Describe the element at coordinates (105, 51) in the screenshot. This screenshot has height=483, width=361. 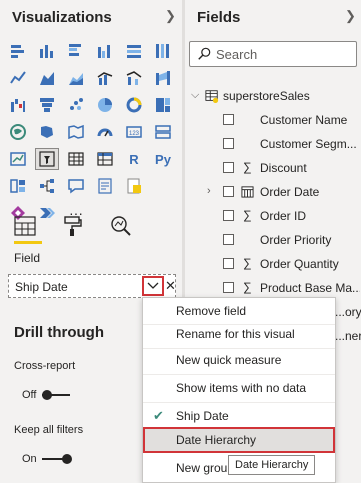
I see `clustered-column-chart-icon` at that location.